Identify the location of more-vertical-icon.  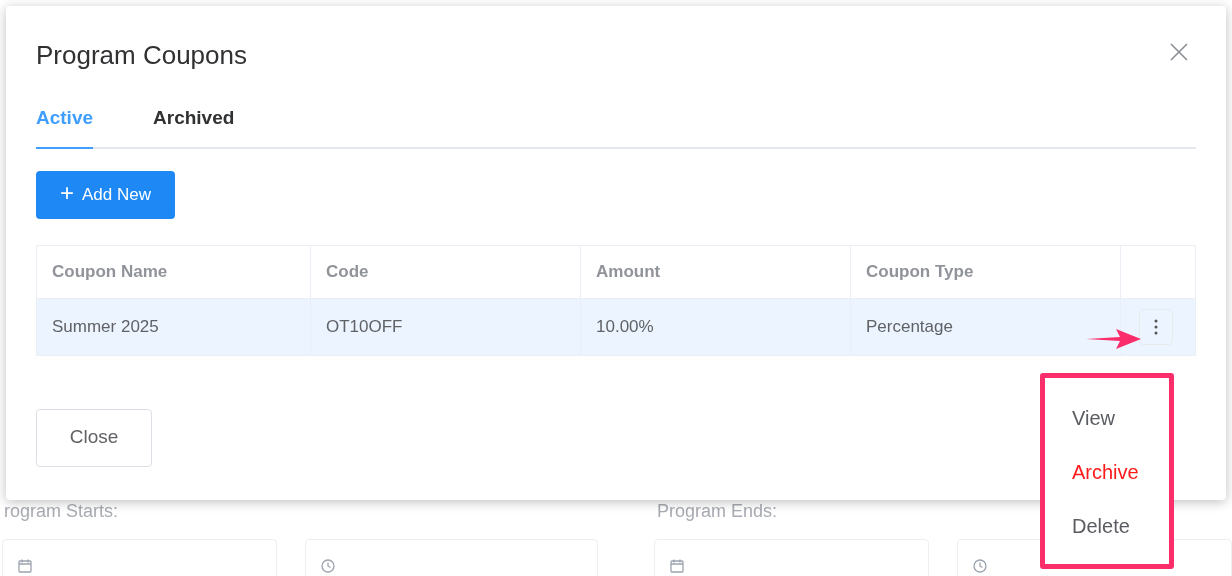
(1156, 326).